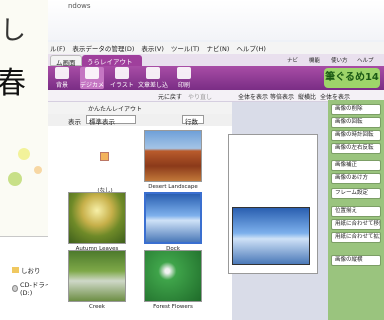  I want to click on thumb-desert: Desert Landscape, so click(173, 160).